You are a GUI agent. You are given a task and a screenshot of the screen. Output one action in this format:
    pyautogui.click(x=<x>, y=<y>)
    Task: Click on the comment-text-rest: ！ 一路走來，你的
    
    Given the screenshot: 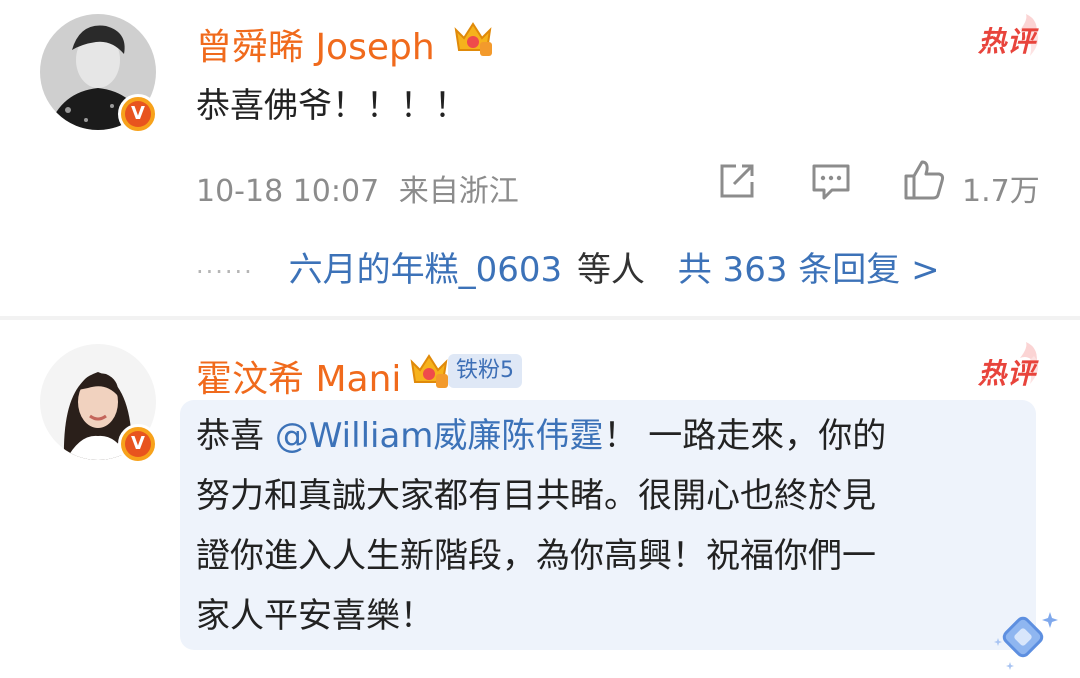 What is the action you would take?
    pyautogui.click(x=745, y=436)
    